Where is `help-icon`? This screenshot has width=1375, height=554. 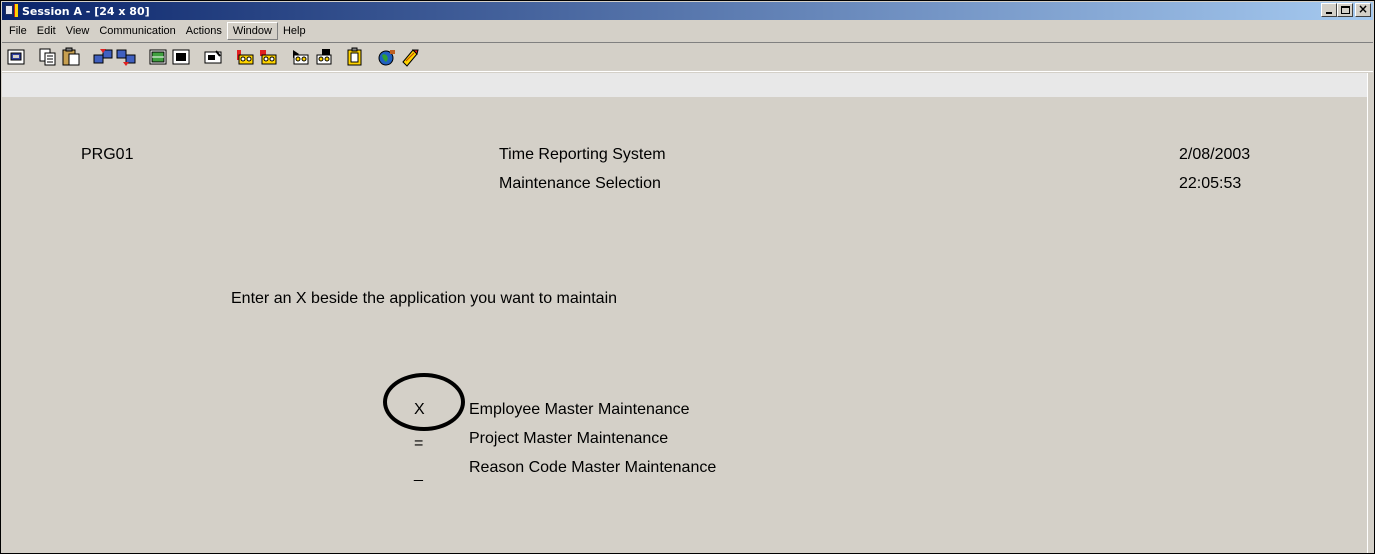 help-icon is located at coordinates (410, 57).